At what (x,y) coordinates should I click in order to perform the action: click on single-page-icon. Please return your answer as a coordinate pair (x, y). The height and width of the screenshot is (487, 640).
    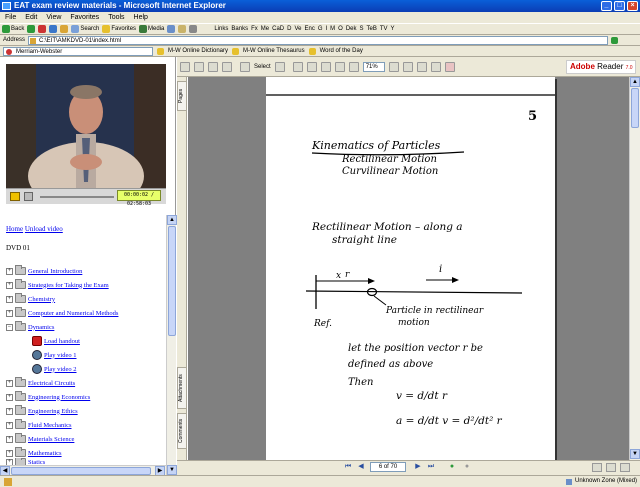
    Looking at the image, I should click on (597, 467).